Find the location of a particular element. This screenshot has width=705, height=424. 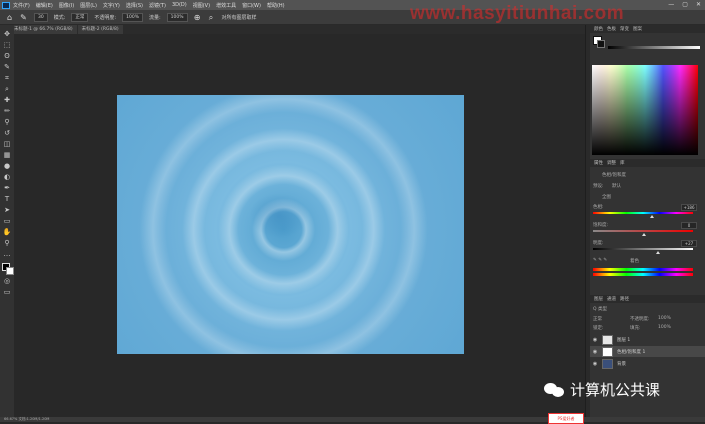

layer-name: 色相/饱和度 1 is located at coordinates (631, 352).